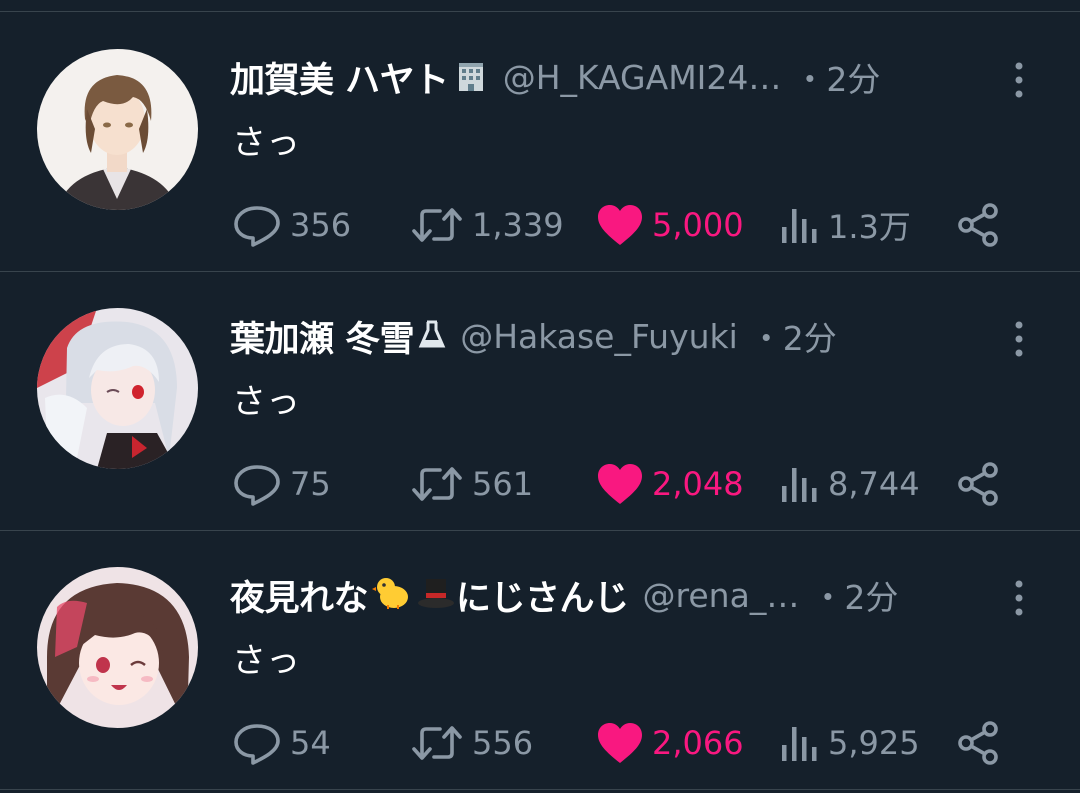 The image size is (1080, 793). What do you see at coordinates (321, 225) in the screenshot?
I see `reply-count: 356` at bounding box center [321, 225].